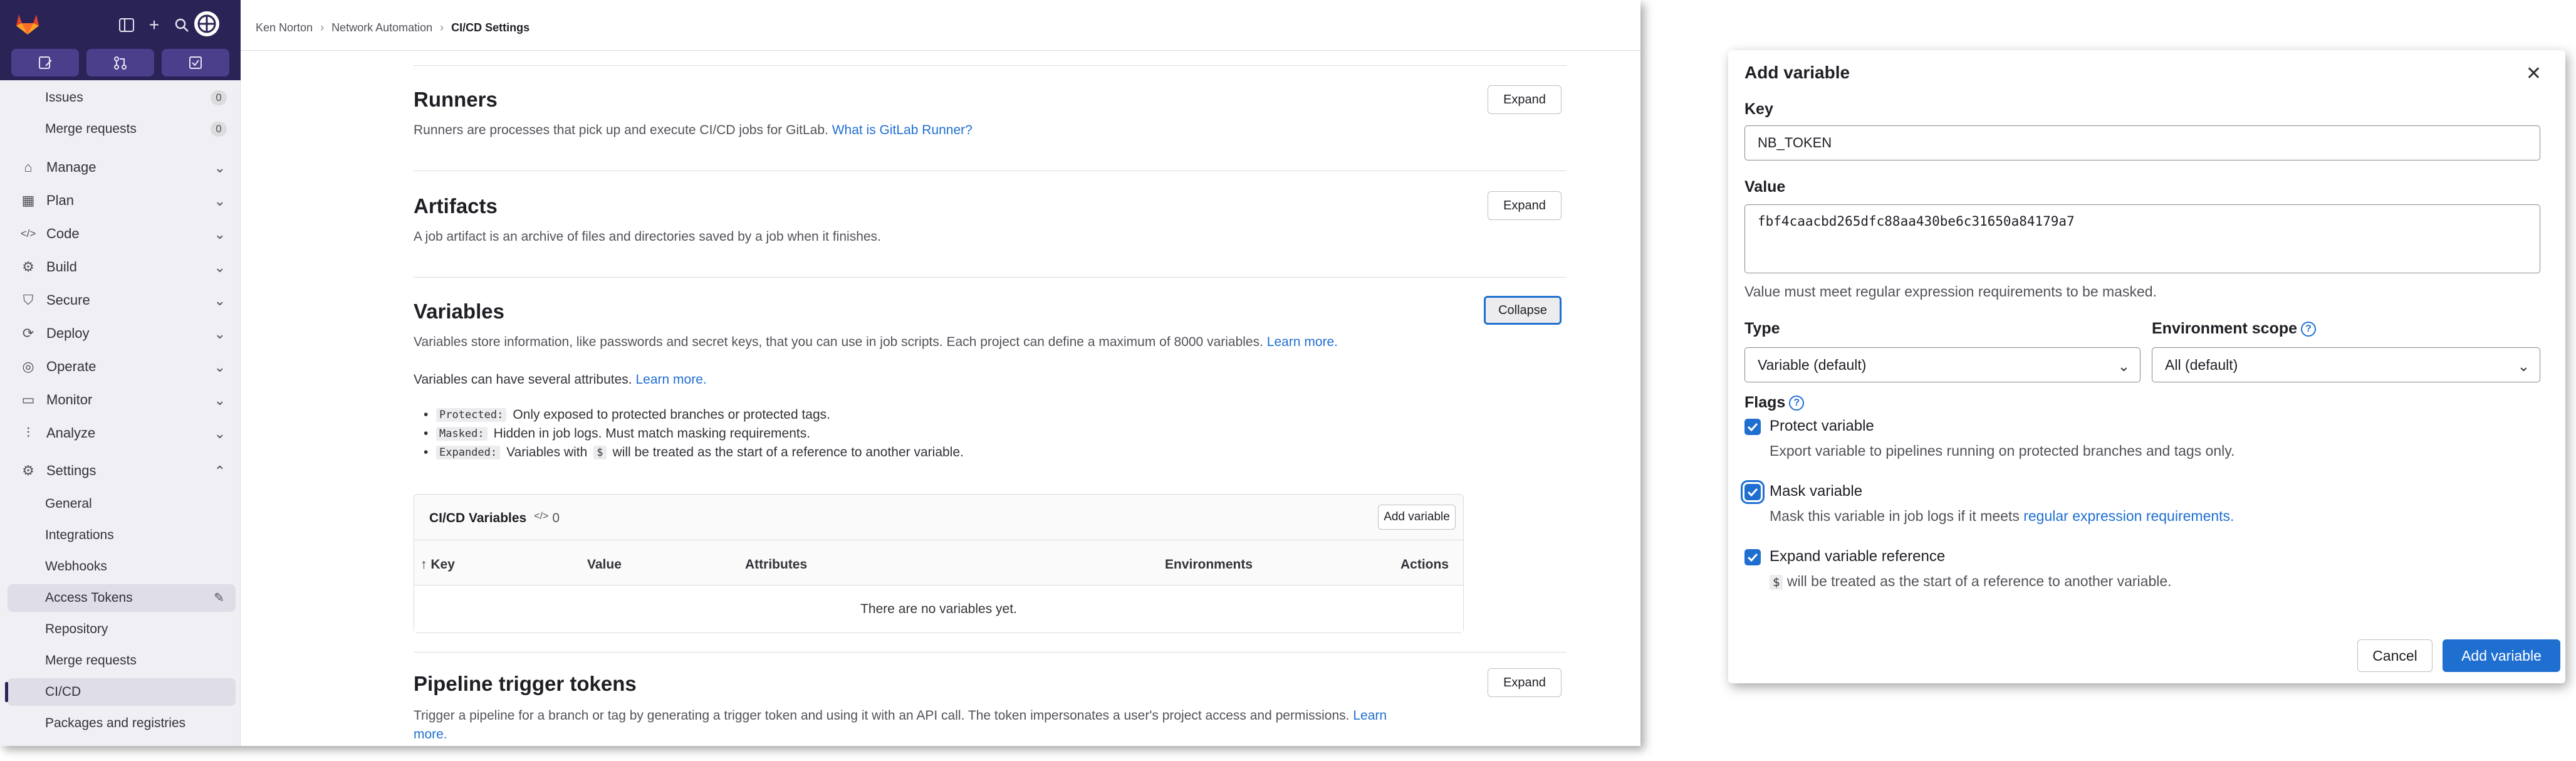 This screenshot has width=2576, height=761. I want to click on plan-icon: ▦, so click(28, 200).